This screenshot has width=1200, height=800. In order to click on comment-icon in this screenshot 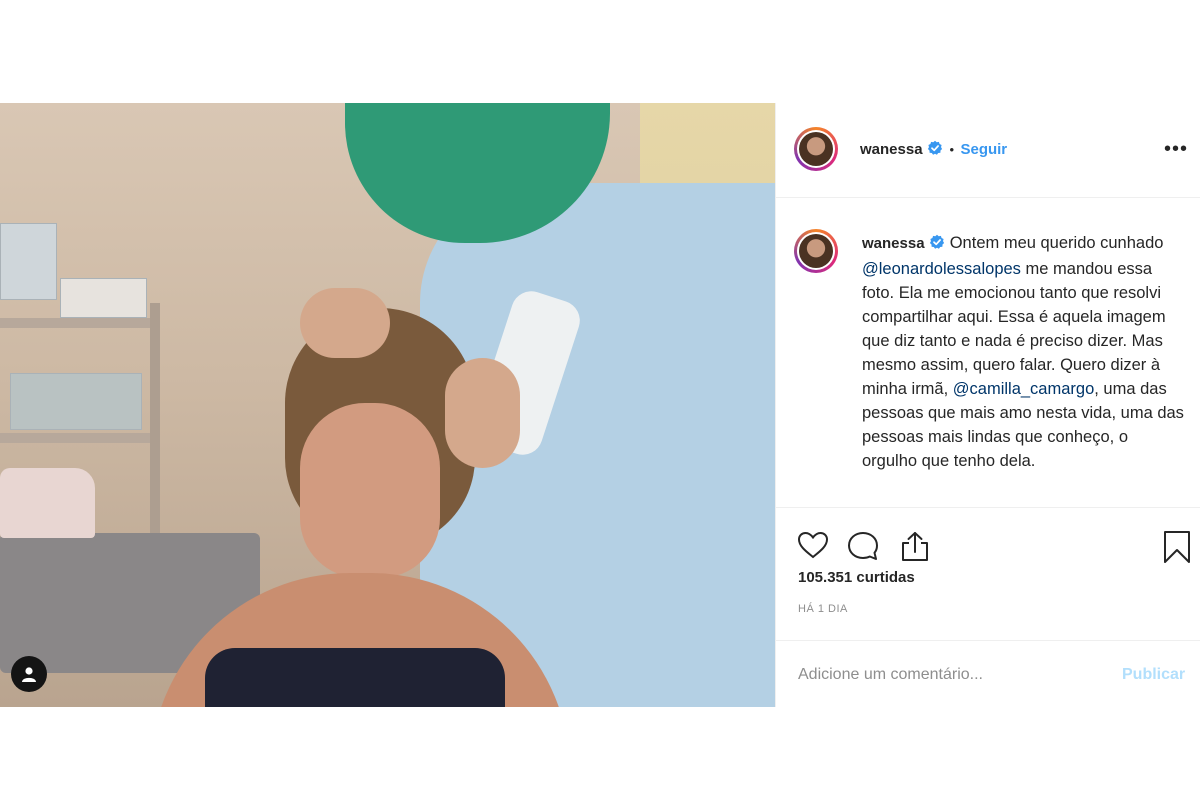, I will do `click(863, 548)`.